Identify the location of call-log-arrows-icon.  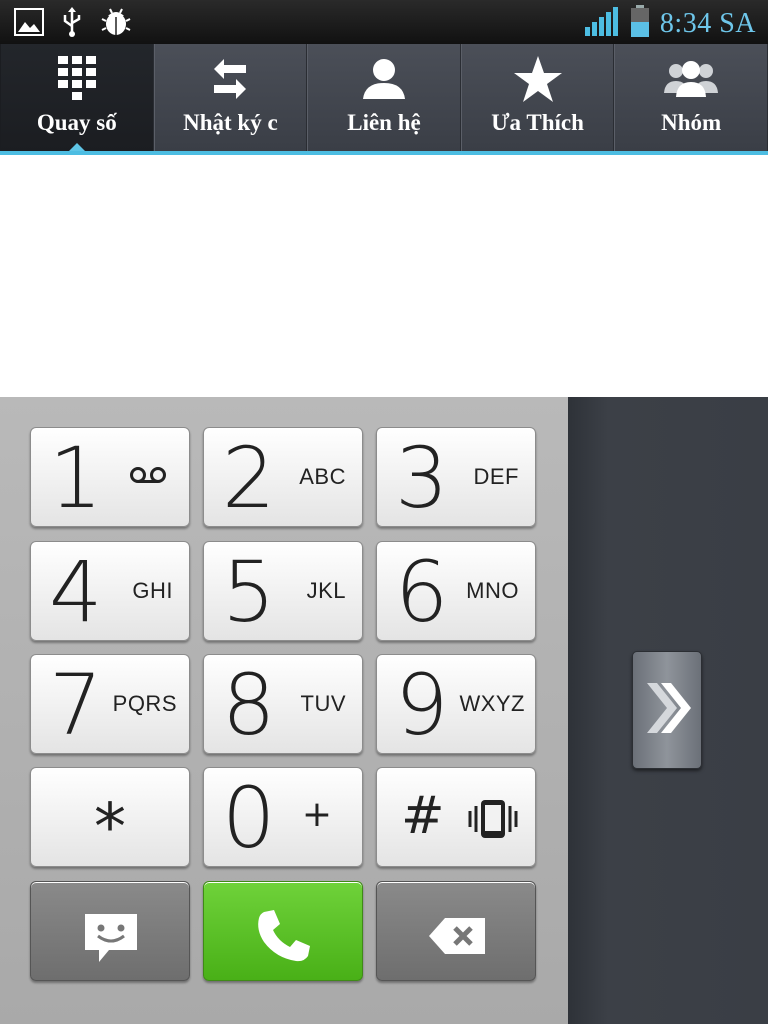
(230, 79).